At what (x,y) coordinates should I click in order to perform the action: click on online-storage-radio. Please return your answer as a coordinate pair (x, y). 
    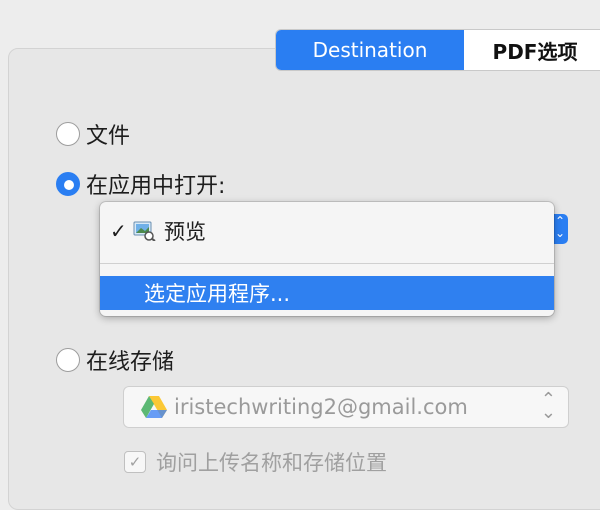
    Looking at the image, I should click on (68, 360).